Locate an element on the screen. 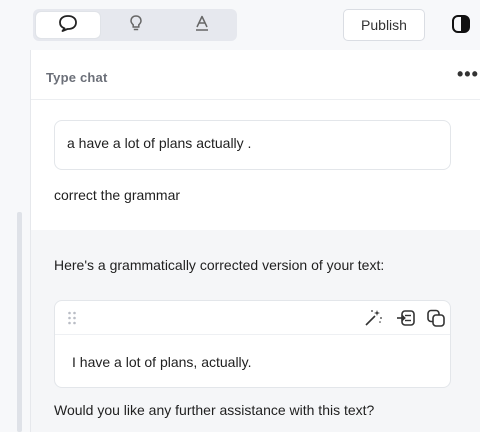 The width and height of the screenshot is (480, 432). contrast-toggle-button is located at coordinates (461, 26).